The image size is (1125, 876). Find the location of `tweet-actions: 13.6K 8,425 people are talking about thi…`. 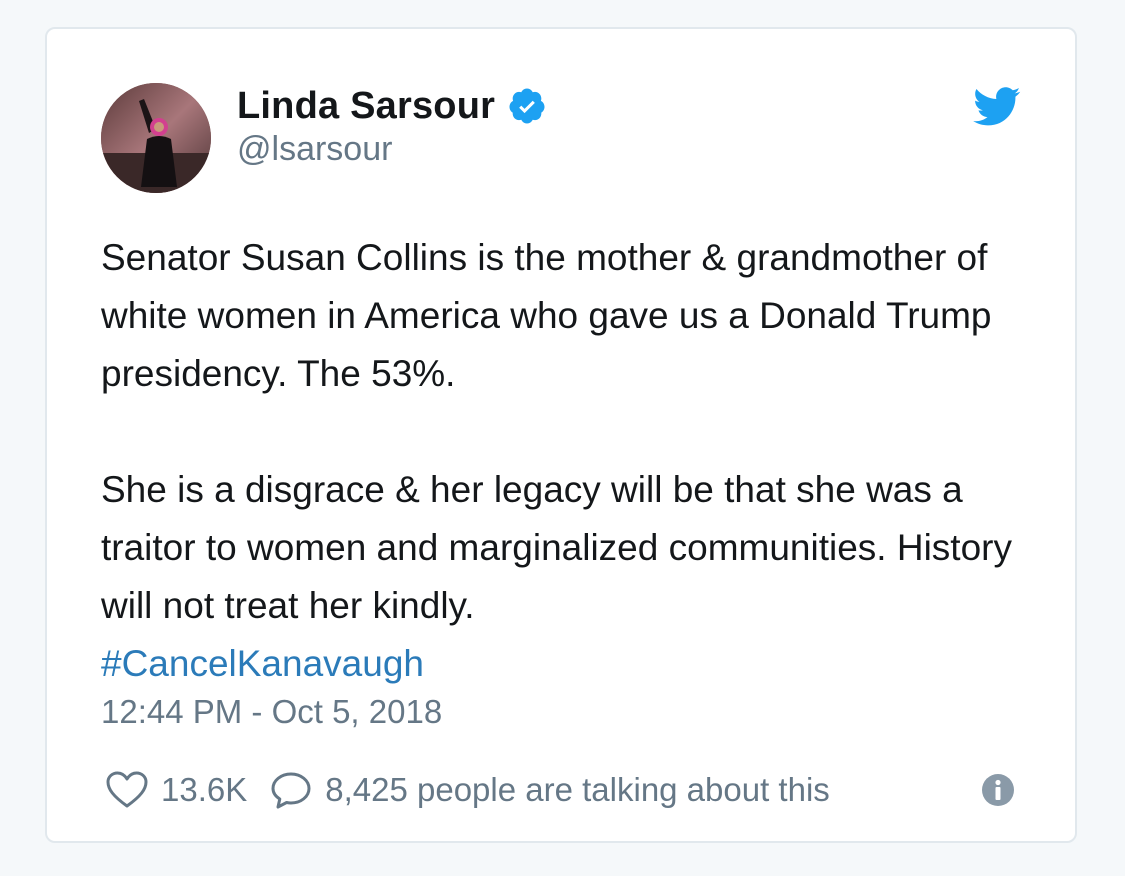

tweet-actions: 13.6K 8,425 people are talking about thi… is located at coordinates (478, 790).